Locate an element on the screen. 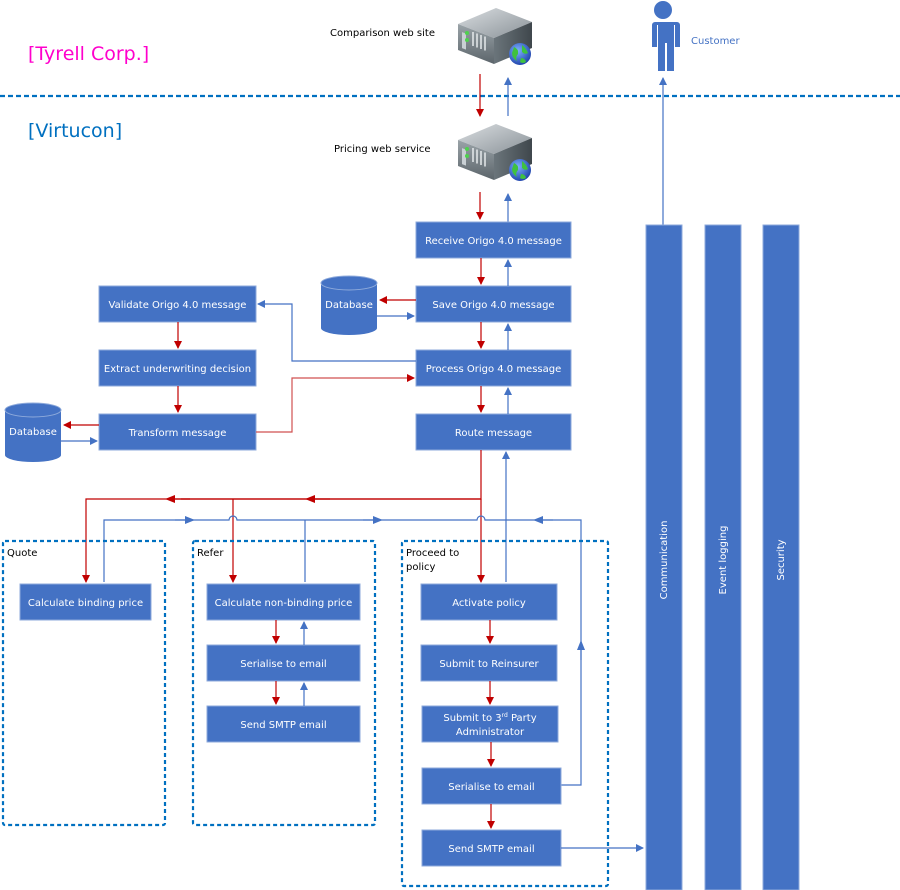 Image resolution: width=900 pixels, height=890 pixels. event-logging-service-label: Event logging is located at coordinates (723, 560).